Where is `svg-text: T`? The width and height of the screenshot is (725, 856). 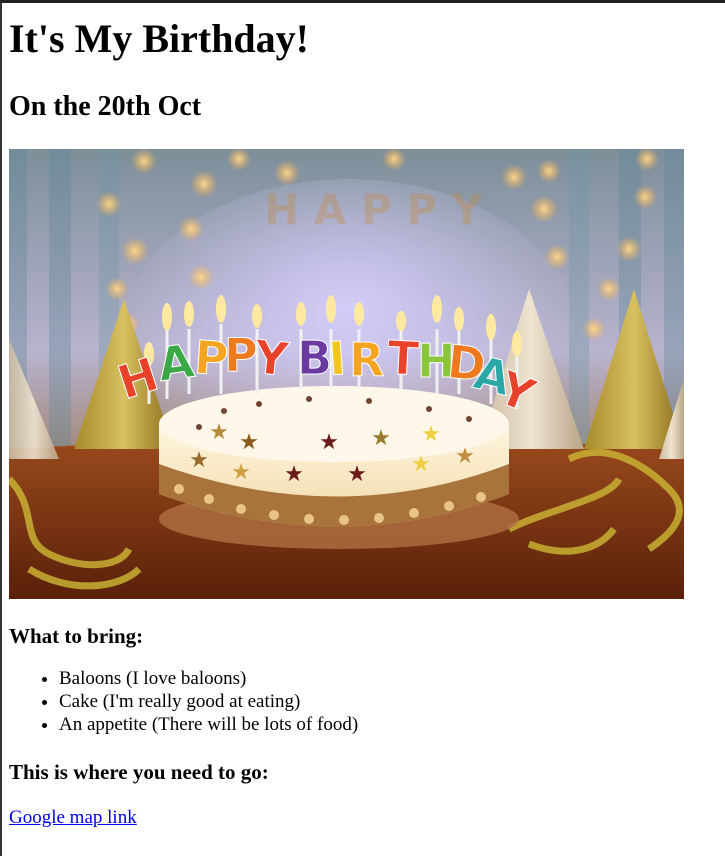
svg-text: T is located at coordinates (403, 358).